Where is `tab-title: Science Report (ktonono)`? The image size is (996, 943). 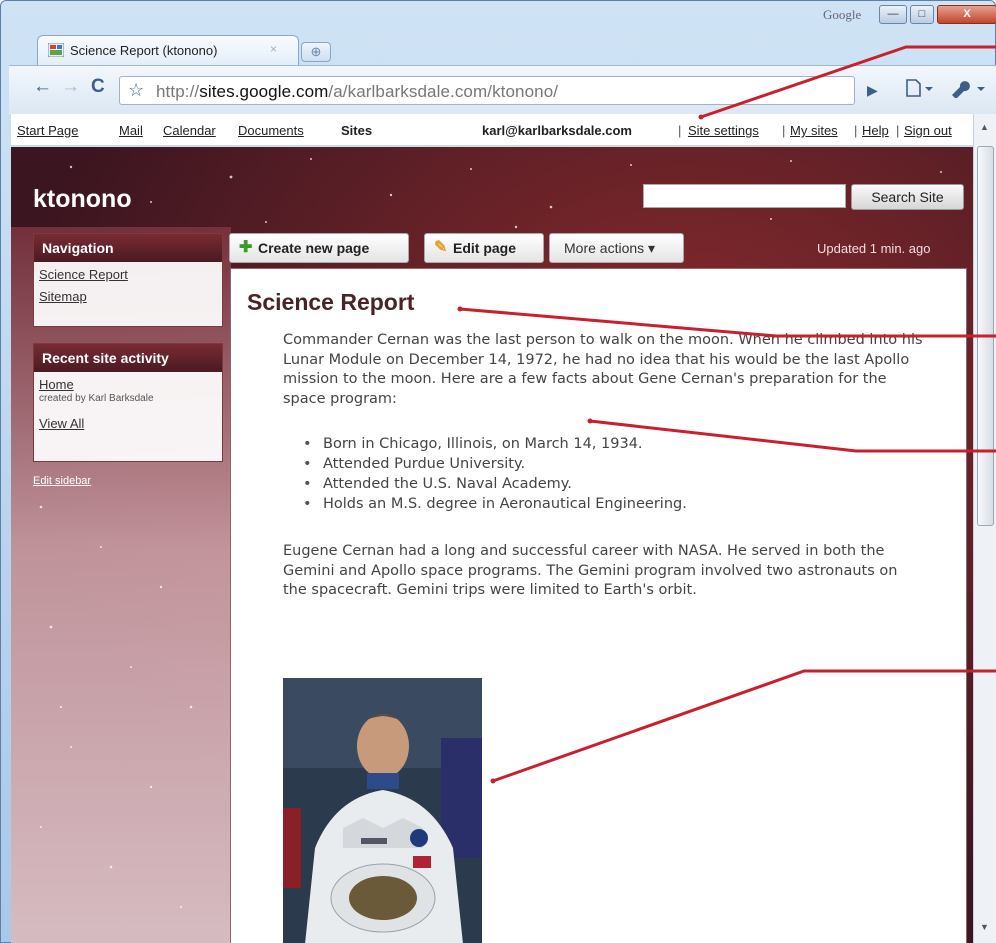 tab-title: Science Report (ktonono) is located at coordinates (144, 50).